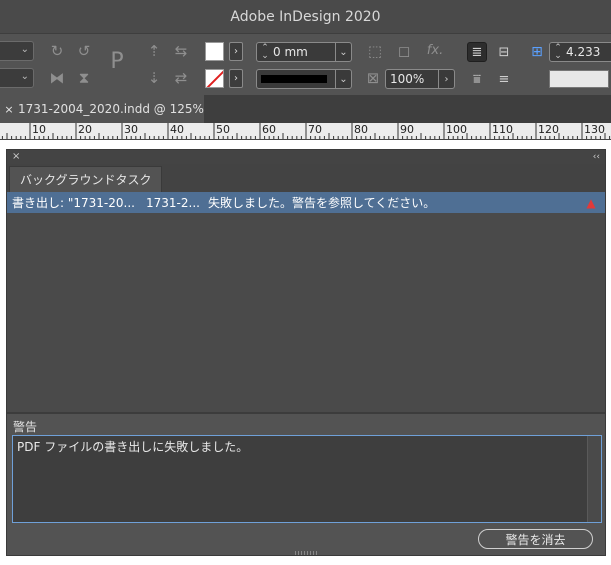 This screenshot has width=611, height=565. Describe the element at coordinates (223, 129) in the screenshot. I see `ruler-label: 50` at that location.